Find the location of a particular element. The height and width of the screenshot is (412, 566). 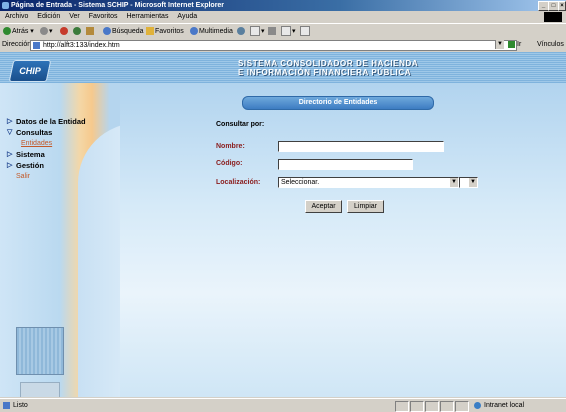

refresh-icon is located at coordinates (77, 31).